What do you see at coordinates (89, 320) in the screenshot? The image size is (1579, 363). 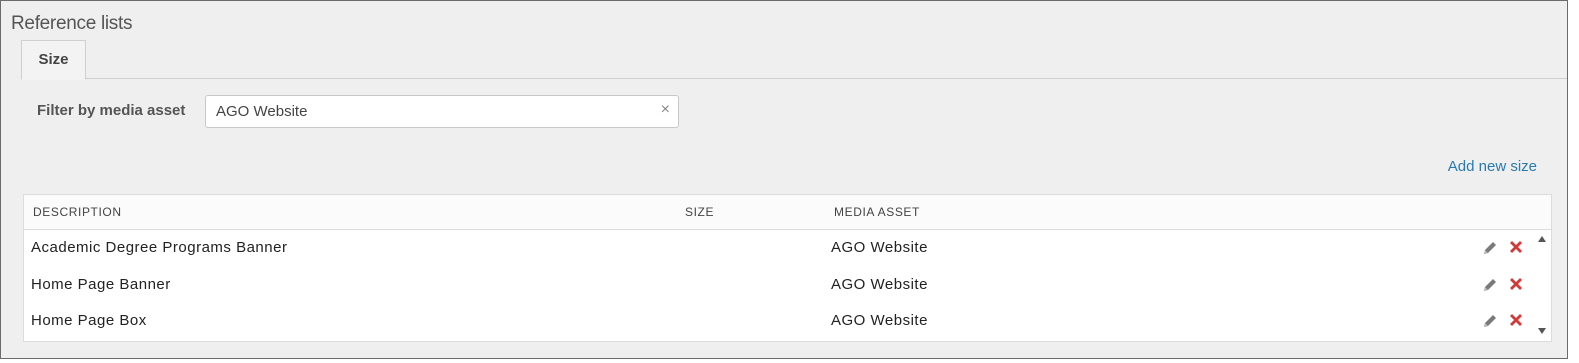 I see `cell-description: Home Page Box` at bounding box center [89, 320].